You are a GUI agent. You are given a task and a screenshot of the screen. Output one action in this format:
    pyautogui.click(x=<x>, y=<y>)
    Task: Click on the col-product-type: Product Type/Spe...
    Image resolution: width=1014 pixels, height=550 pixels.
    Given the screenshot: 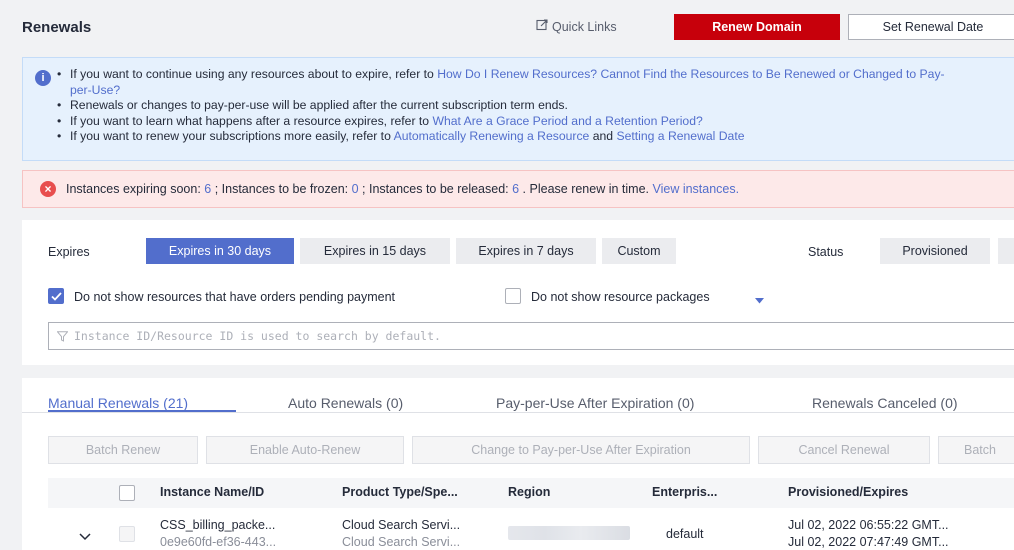 What is the action you would take?
    pyautogui.click(x=400, y=492)
    